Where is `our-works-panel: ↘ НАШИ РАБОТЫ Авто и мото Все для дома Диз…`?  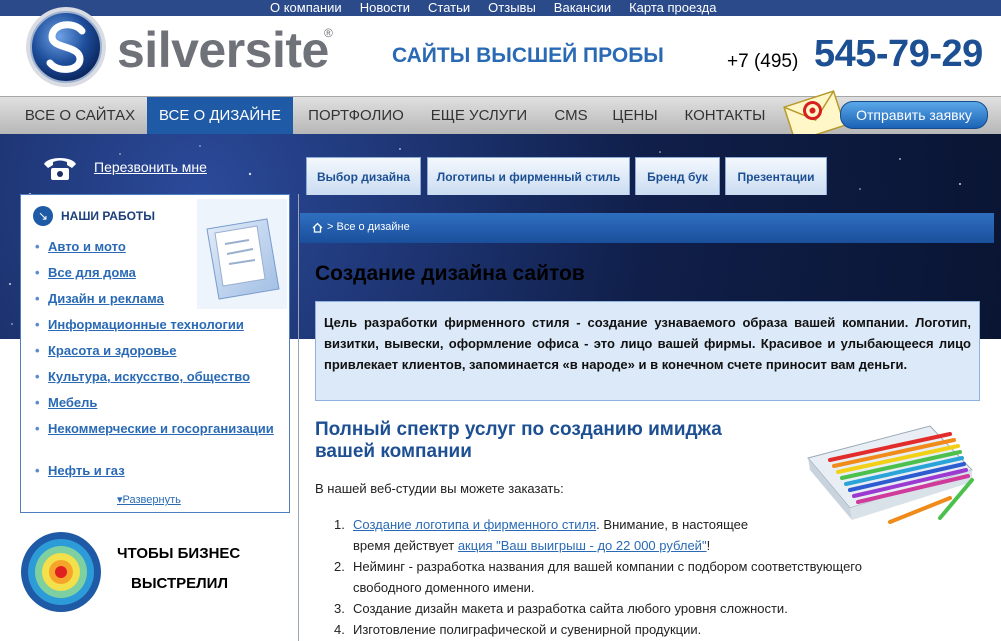
our-works-panel: ↘ НАШИ РАБОТЫ Авто и мото Все для дома Диз… is located at coordinates (155, 353).